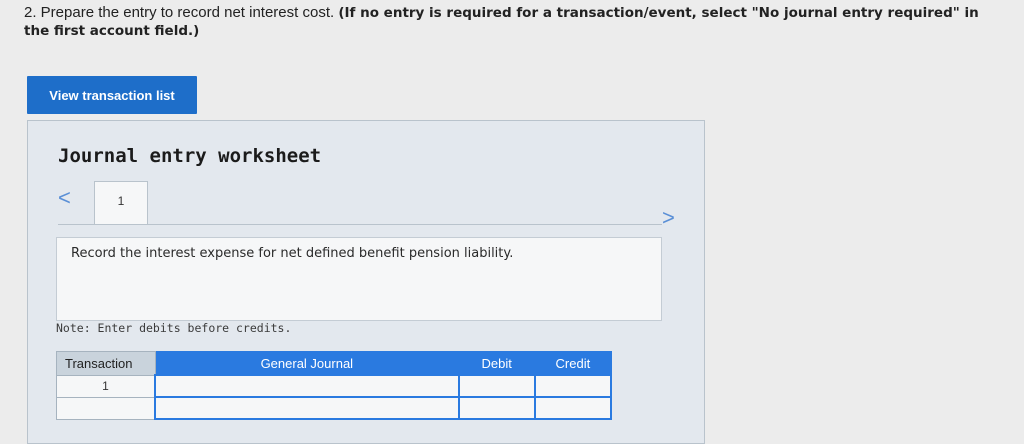 This screenshot has height=444, width=1024. What do you see at coordinates (106, 363) in the screenshot?
I see `header-transaction: Transaction` at bounding box center [106, 363].